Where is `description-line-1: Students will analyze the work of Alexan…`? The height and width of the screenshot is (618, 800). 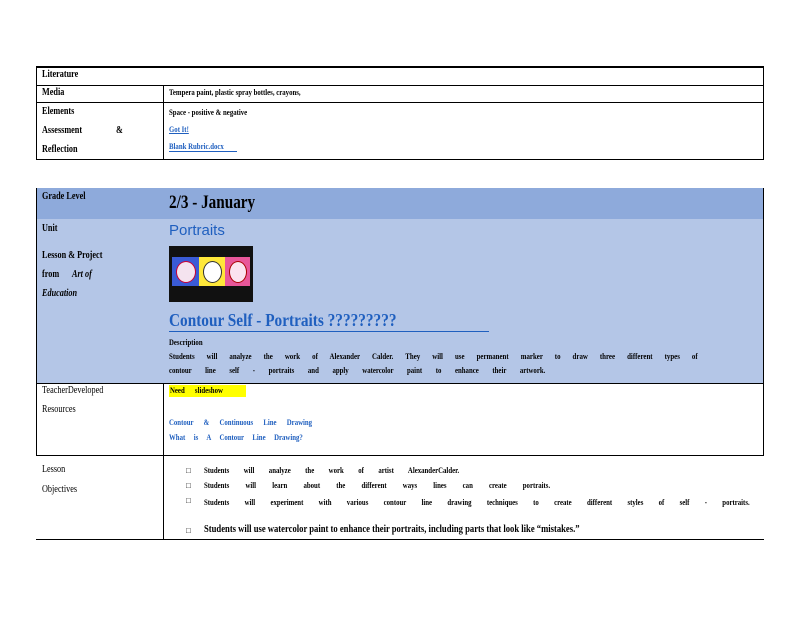
description-line-1: Students will analyze the work of Alexan… is located at coordinates (461, 356).